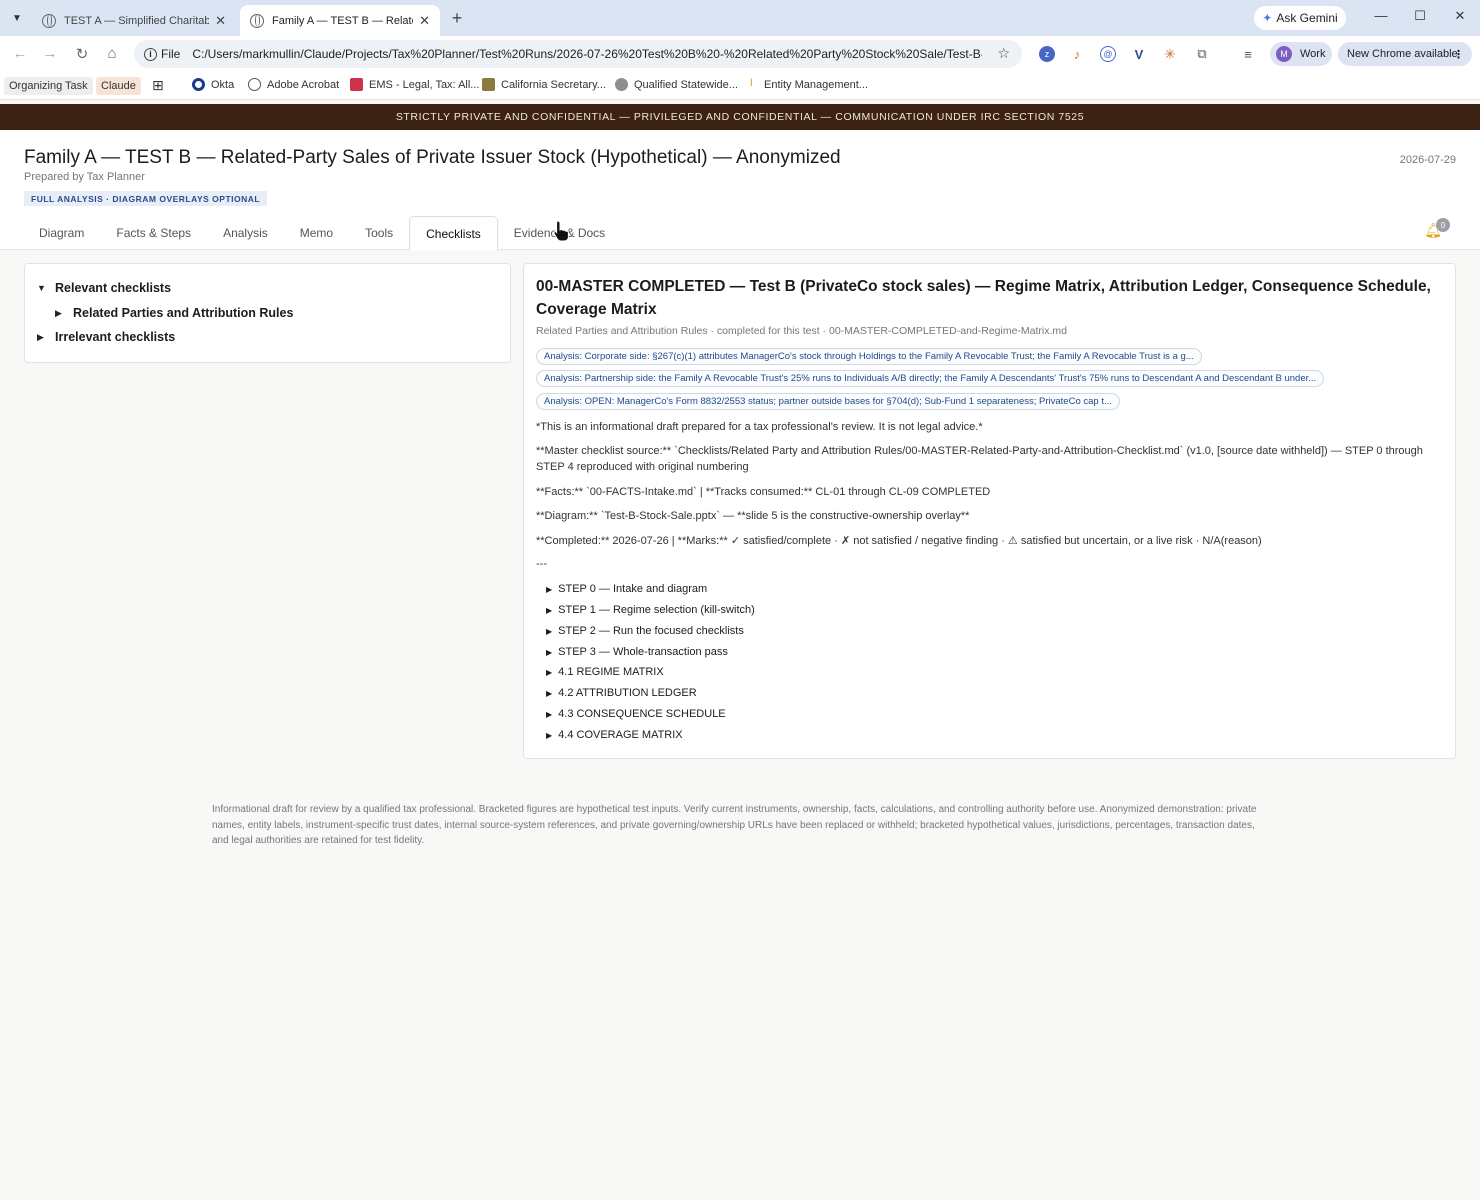  What do you see at coordinates (112, 53) in the screenshot?
I see `home-icon: ⌂` at bounding box center [112, 53].